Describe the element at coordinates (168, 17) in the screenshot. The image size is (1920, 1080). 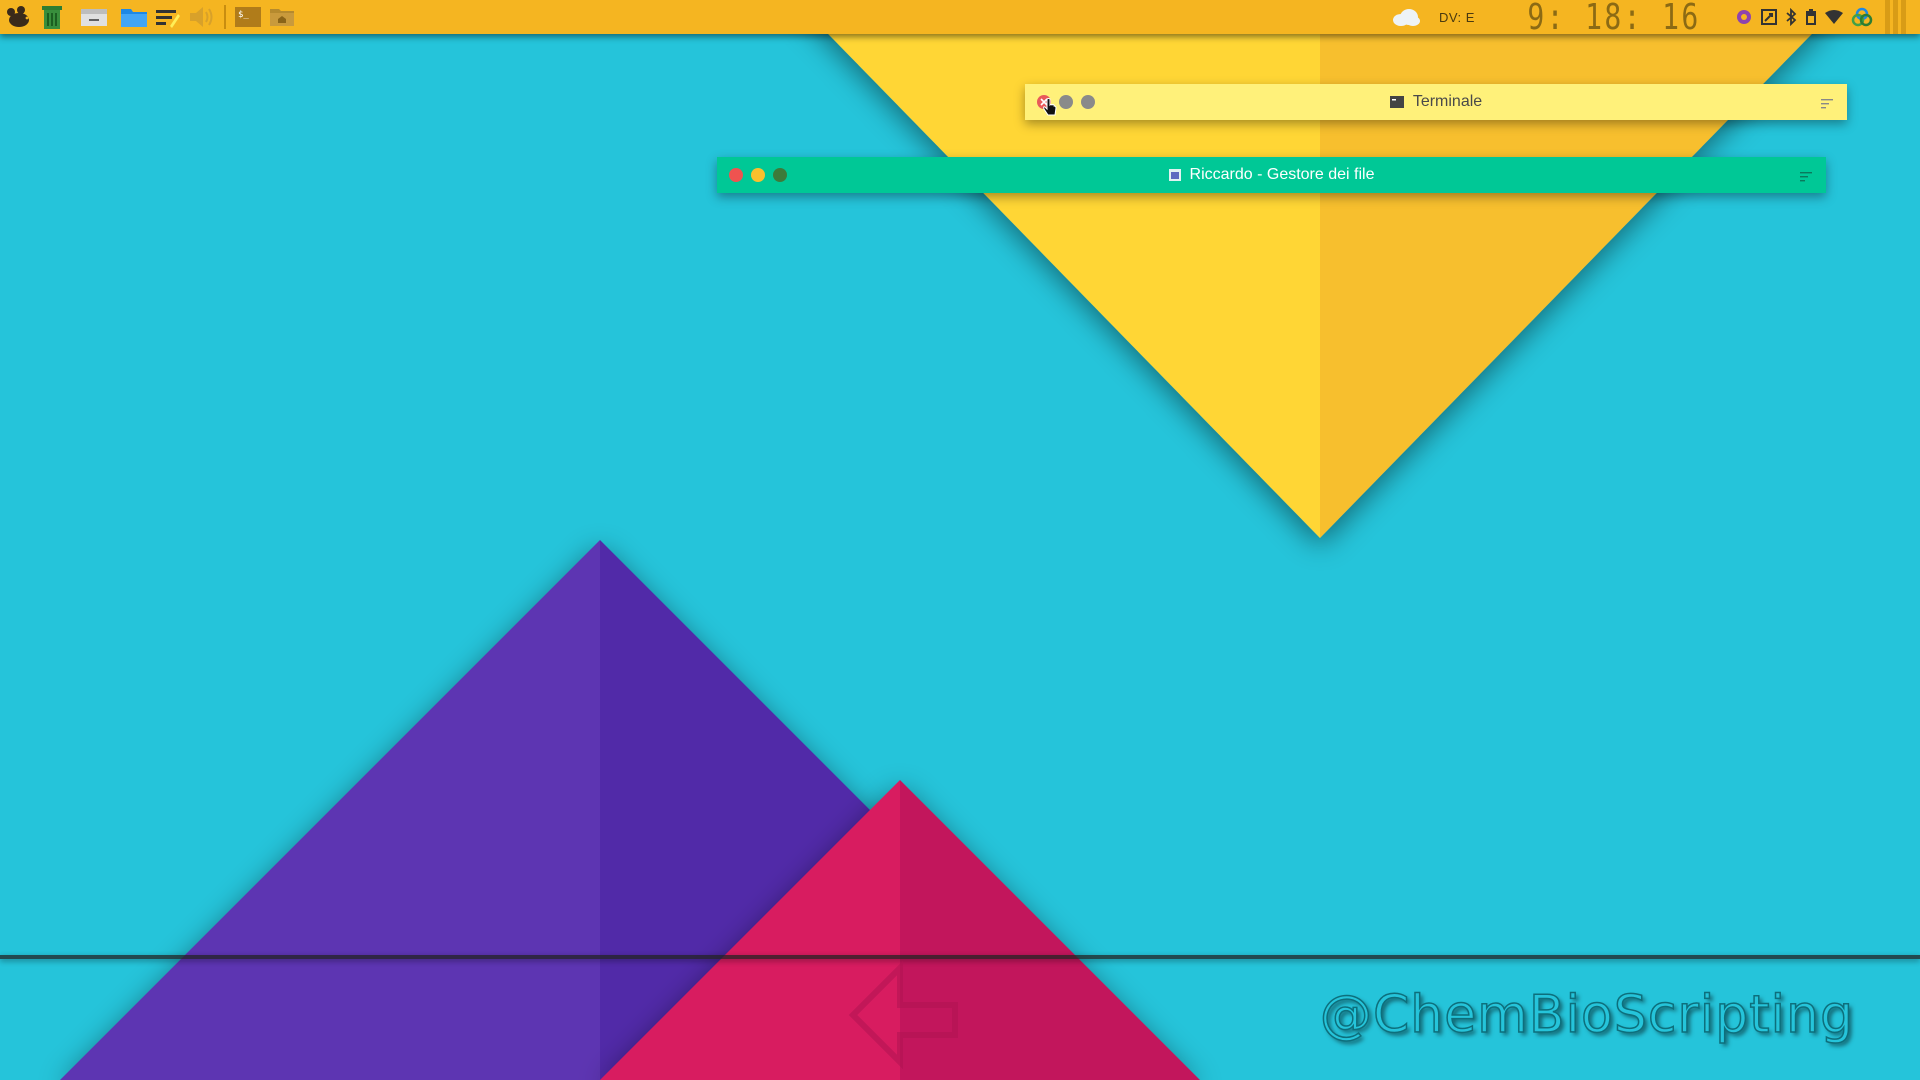
I see `text-editor-icon` at that location.